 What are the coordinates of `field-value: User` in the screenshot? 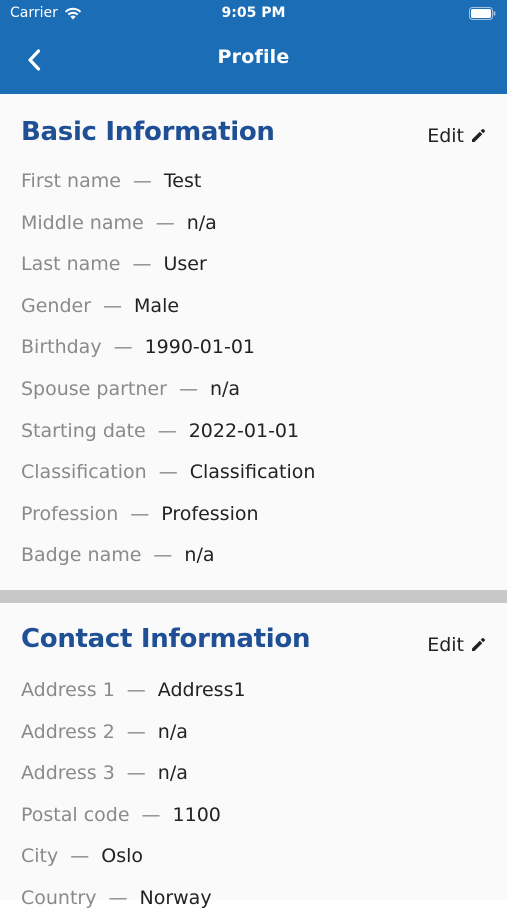 It's located at (185, 264).